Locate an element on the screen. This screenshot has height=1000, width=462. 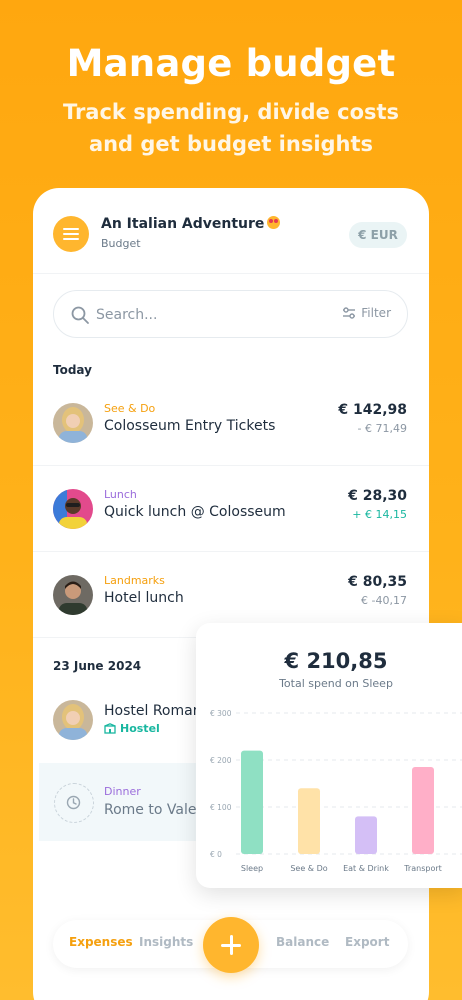
y-tick-label: € 100 is located at coordinates (221, 807).